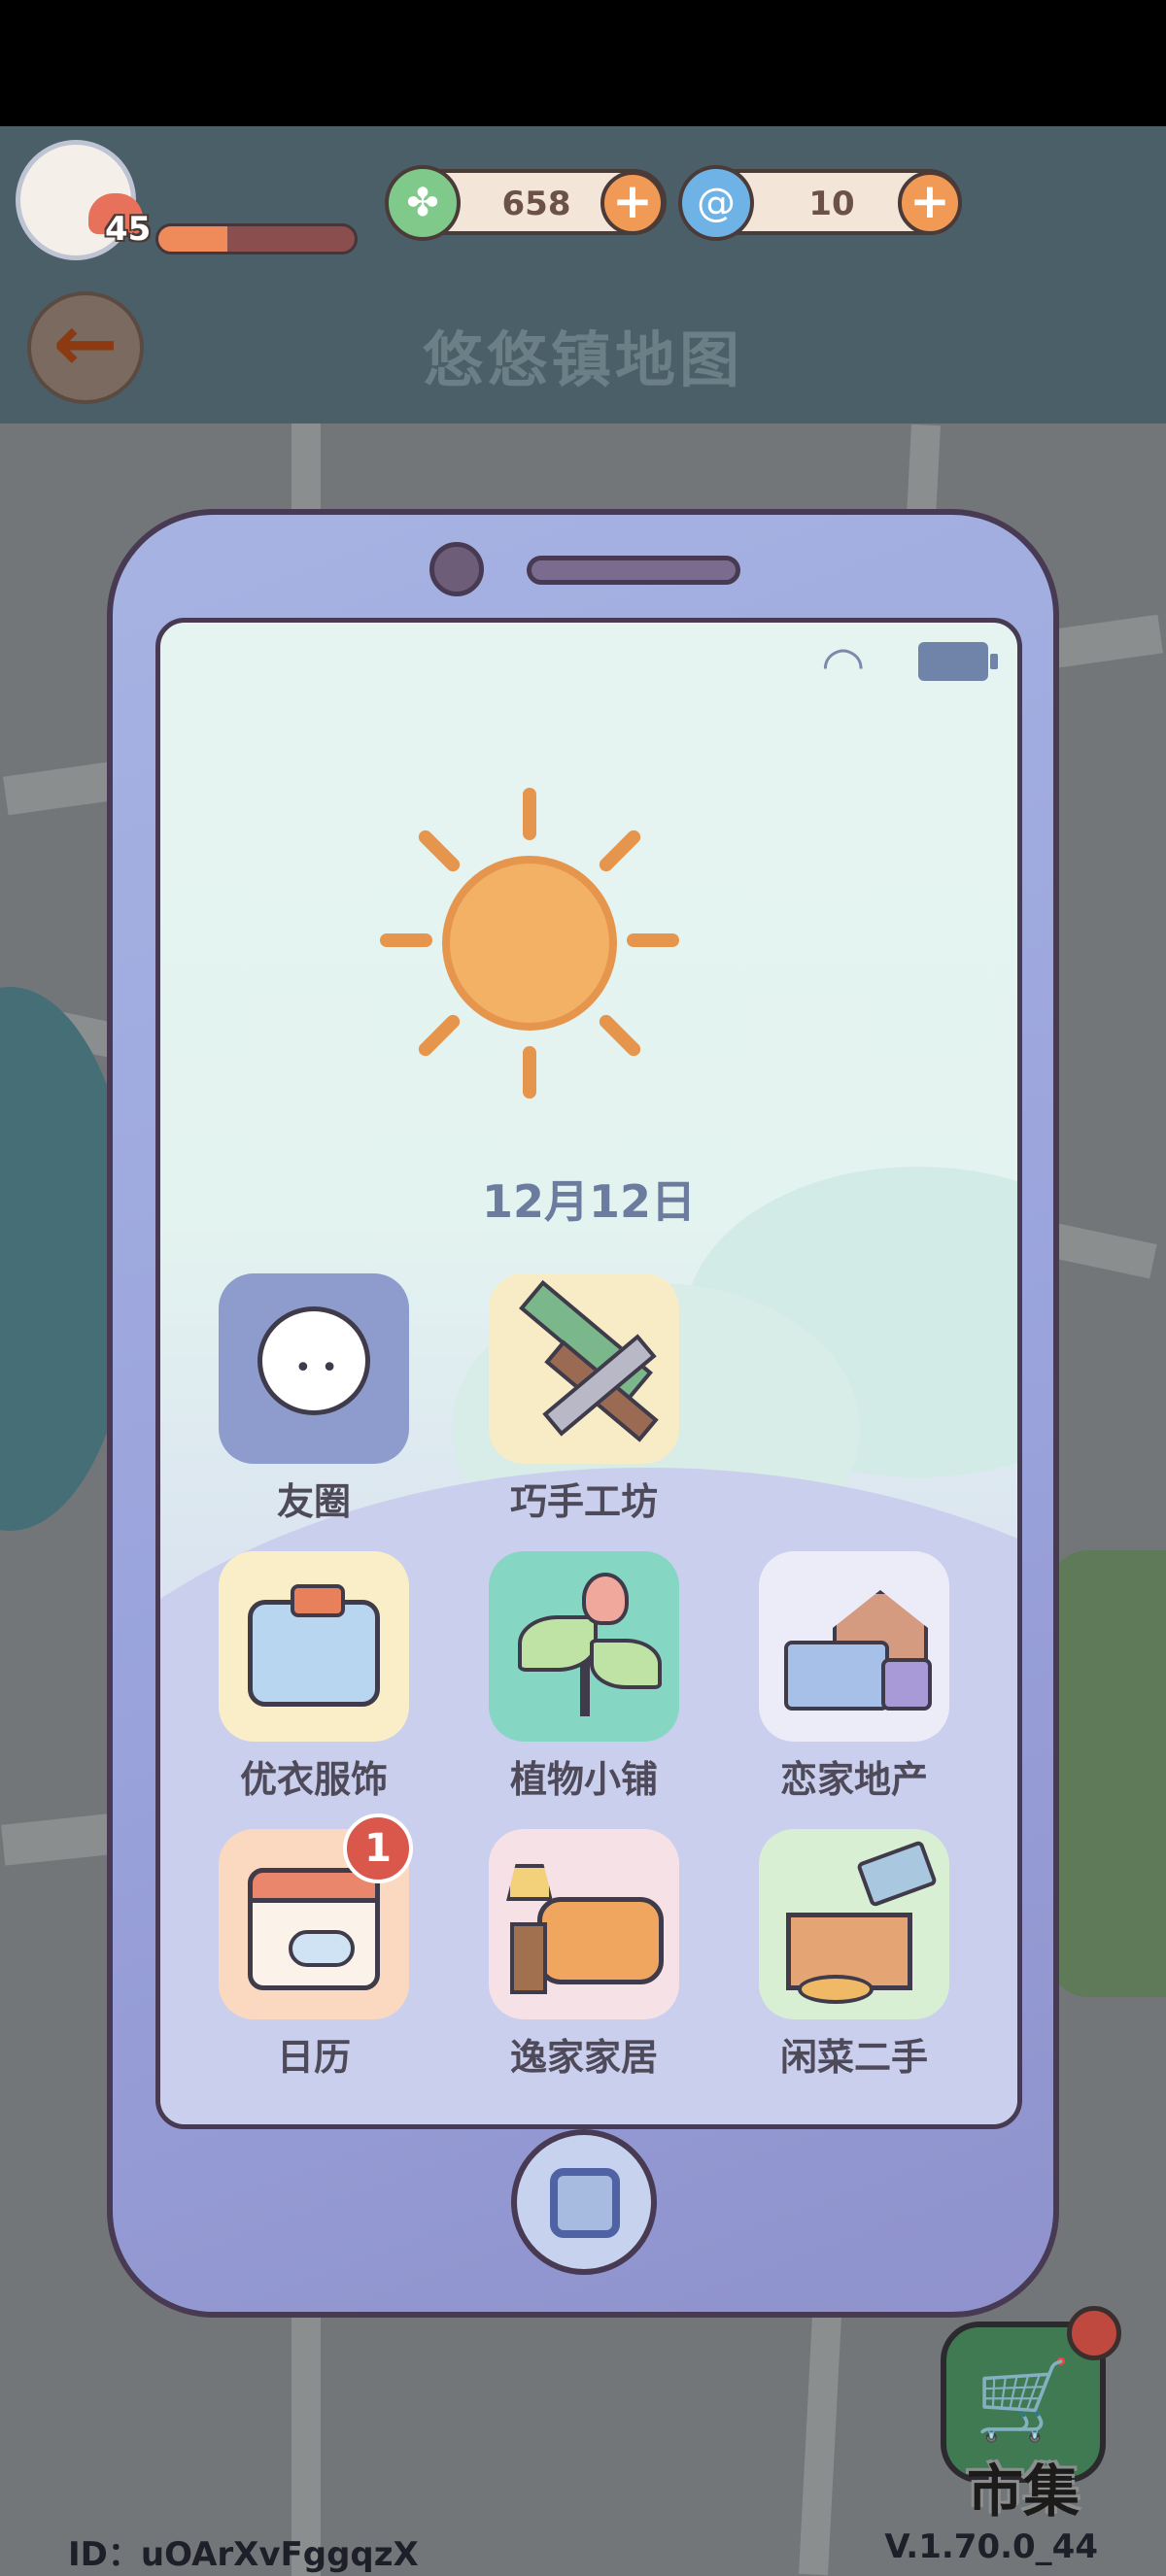  I want to click on shirt-icon, so click(314, 1646).